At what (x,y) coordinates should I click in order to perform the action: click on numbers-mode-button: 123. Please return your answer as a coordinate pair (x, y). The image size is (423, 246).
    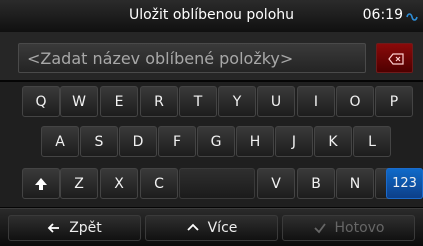
    Looking at the image, I should click on (404, 183).